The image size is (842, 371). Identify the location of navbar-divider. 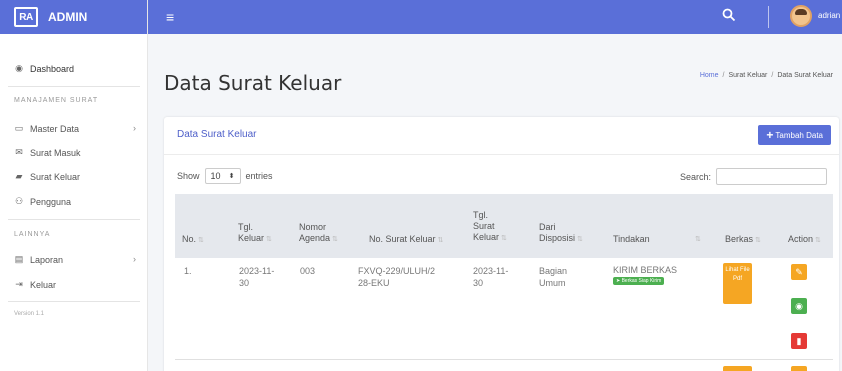
(768, 17).